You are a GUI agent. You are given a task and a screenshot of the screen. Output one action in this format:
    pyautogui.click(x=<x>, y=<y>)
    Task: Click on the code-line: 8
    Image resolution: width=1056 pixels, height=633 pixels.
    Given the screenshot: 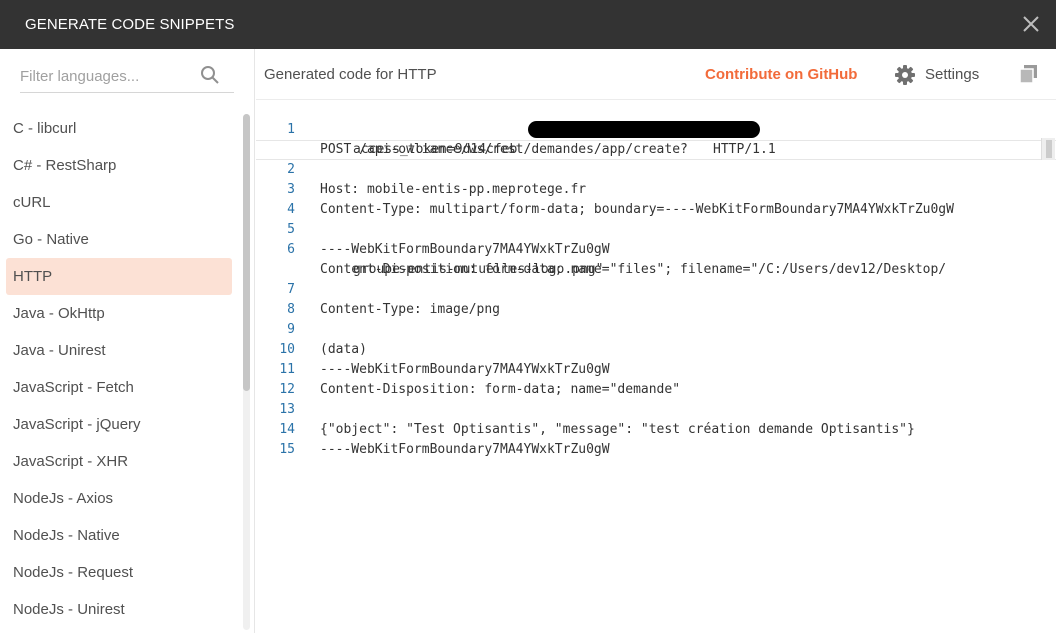 What is the action you would take?
    pyautogui.click(x=656, y=298)
    